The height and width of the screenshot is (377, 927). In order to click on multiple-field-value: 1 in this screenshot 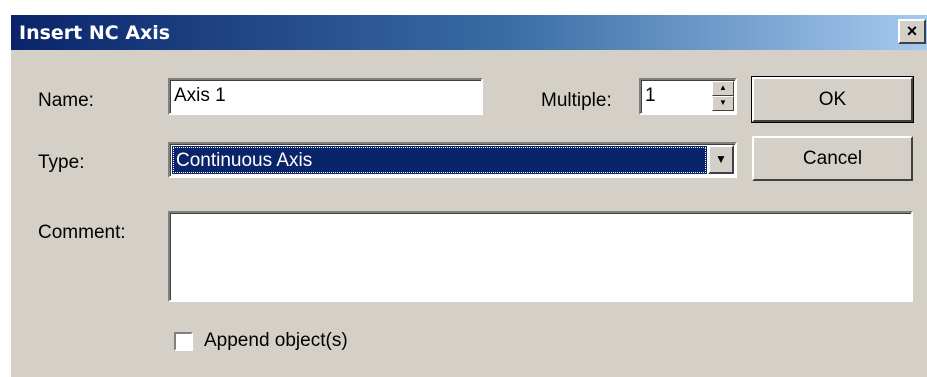, I will do `click(650, 95)`.